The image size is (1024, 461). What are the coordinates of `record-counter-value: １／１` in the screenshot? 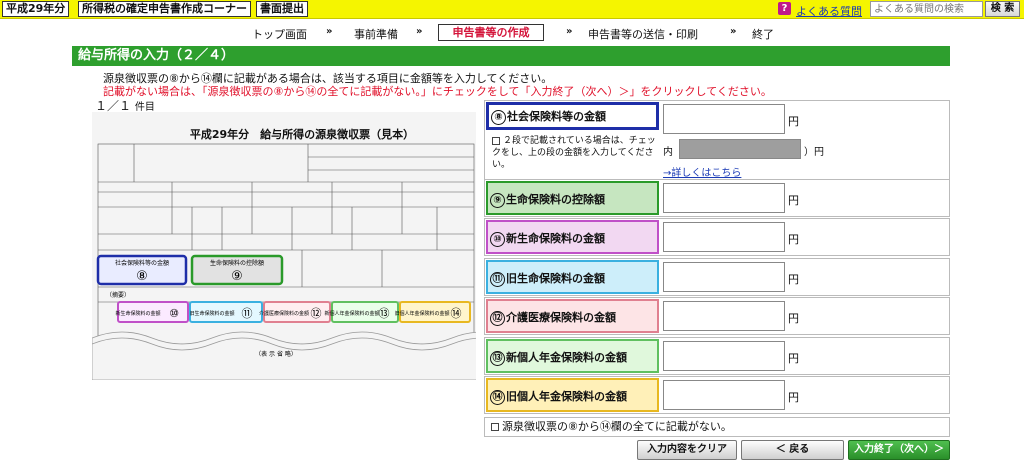 It's located at (113, 106).